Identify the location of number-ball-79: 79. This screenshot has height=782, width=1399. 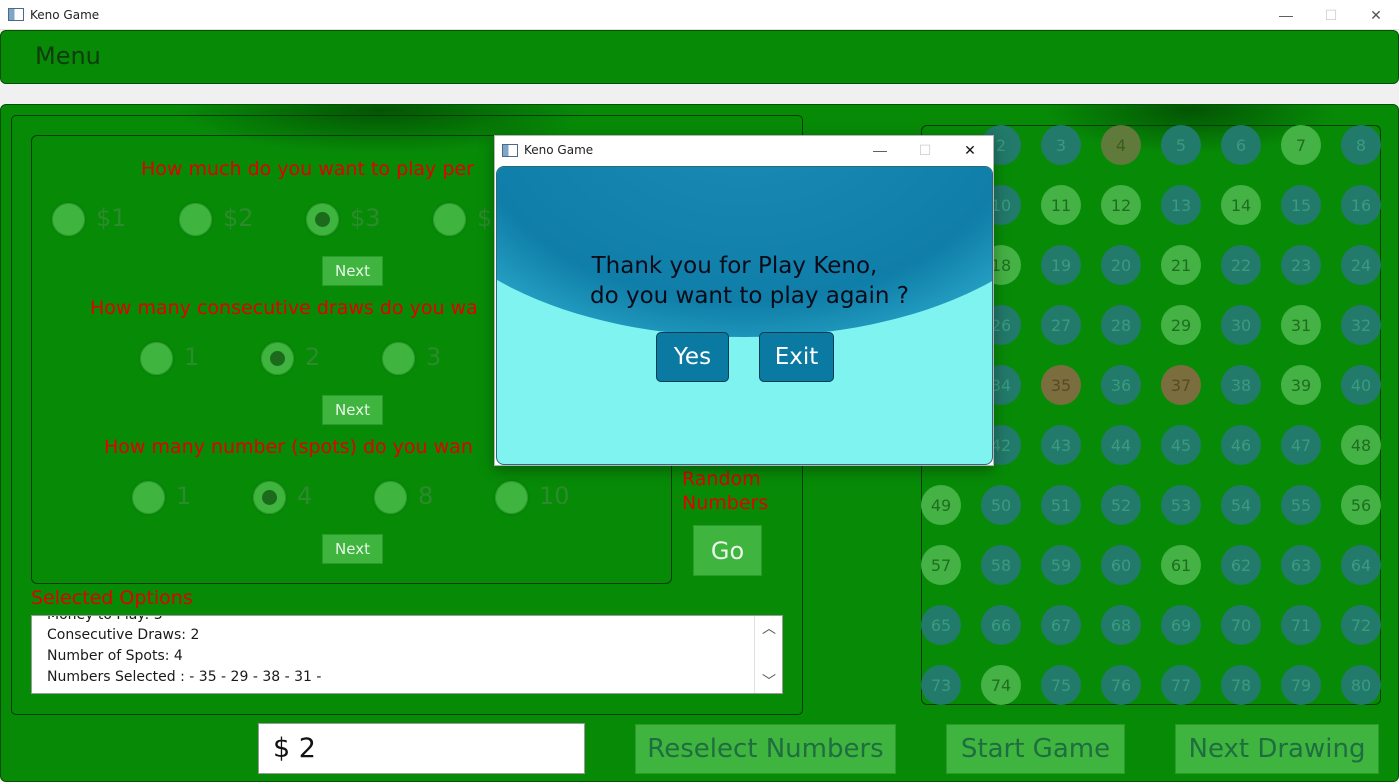
(1301, 685).